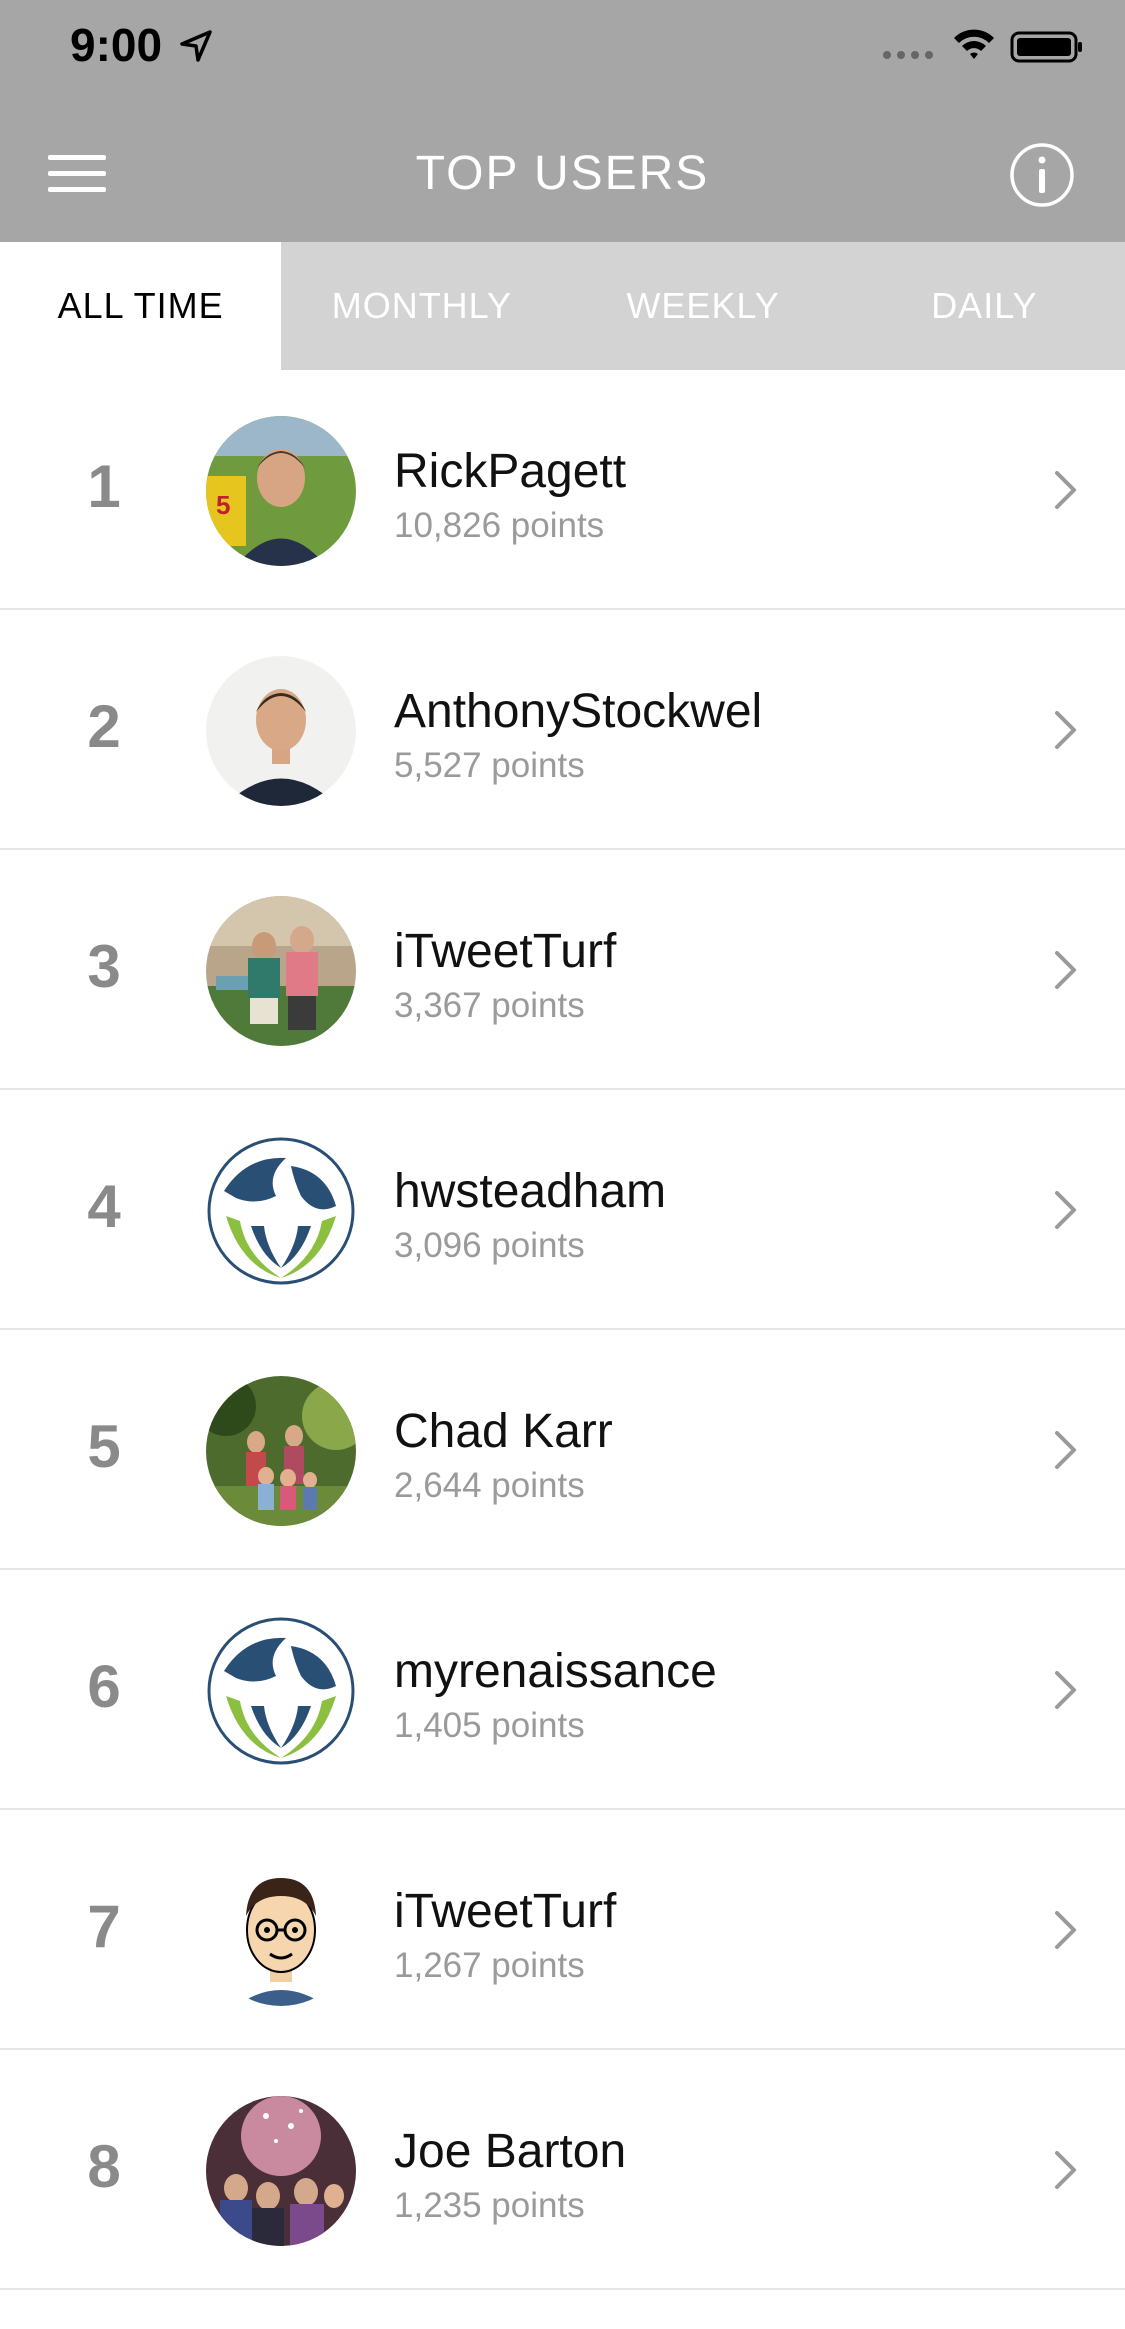 The image size is (1125, 2329). I want to click on list-item: 2 AnthonyStockwel 5,527 points, so click(562, 730).